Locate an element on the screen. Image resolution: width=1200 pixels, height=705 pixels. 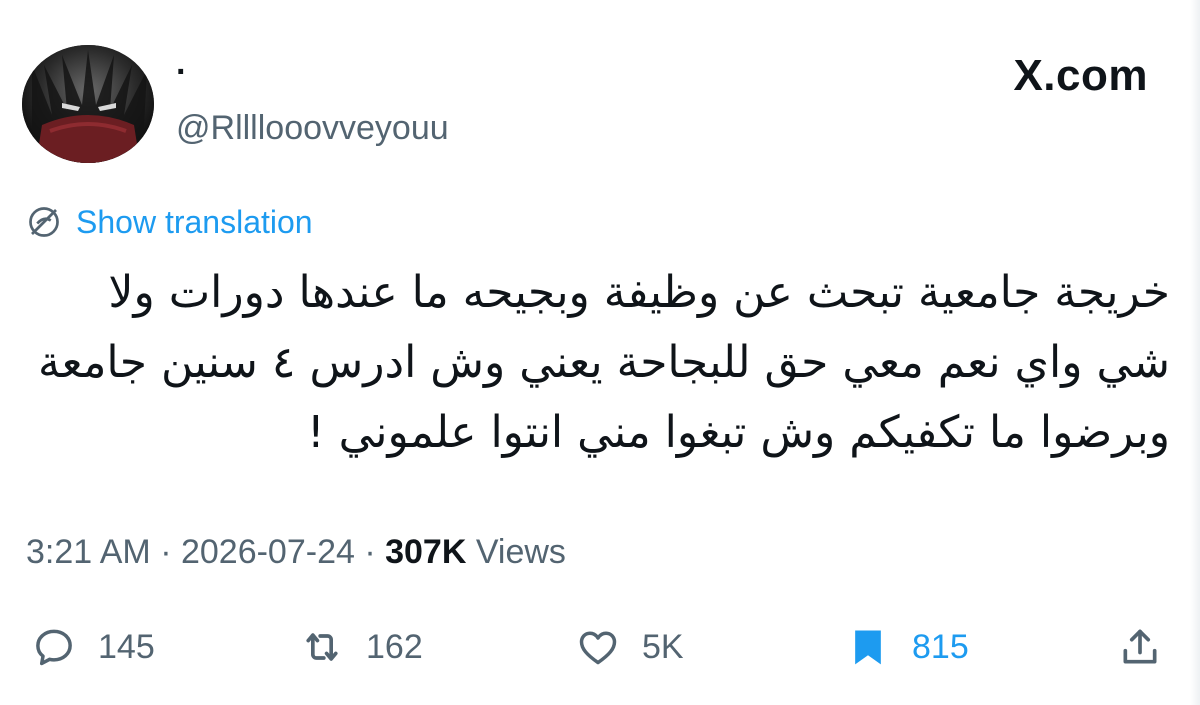
tweet-time: 3:21 AM is located at coordinates (88, 552).